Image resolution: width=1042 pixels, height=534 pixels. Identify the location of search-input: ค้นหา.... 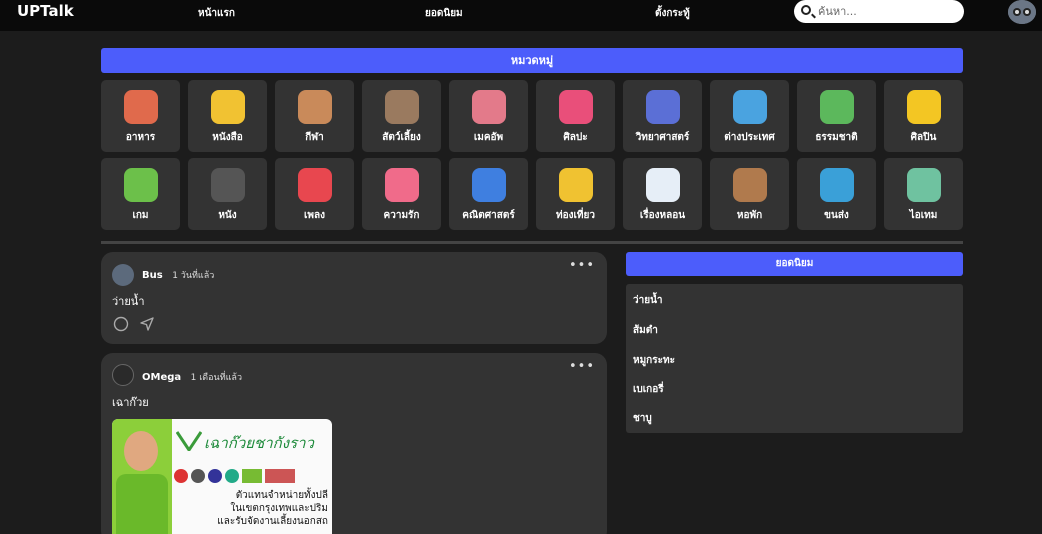
(879, 11).